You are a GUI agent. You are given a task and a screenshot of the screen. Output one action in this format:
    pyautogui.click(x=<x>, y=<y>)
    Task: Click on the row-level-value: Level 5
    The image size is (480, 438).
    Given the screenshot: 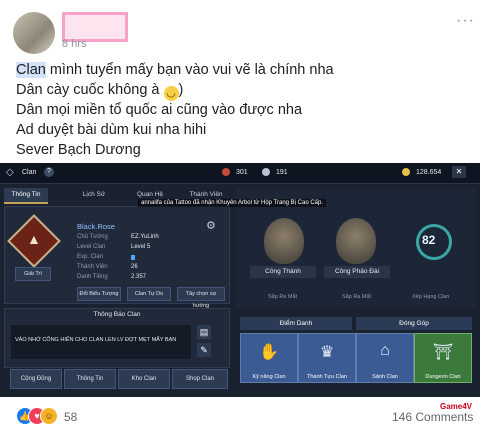 What is the action you would take?
    pyautogui.click(x=141, y=247)
    